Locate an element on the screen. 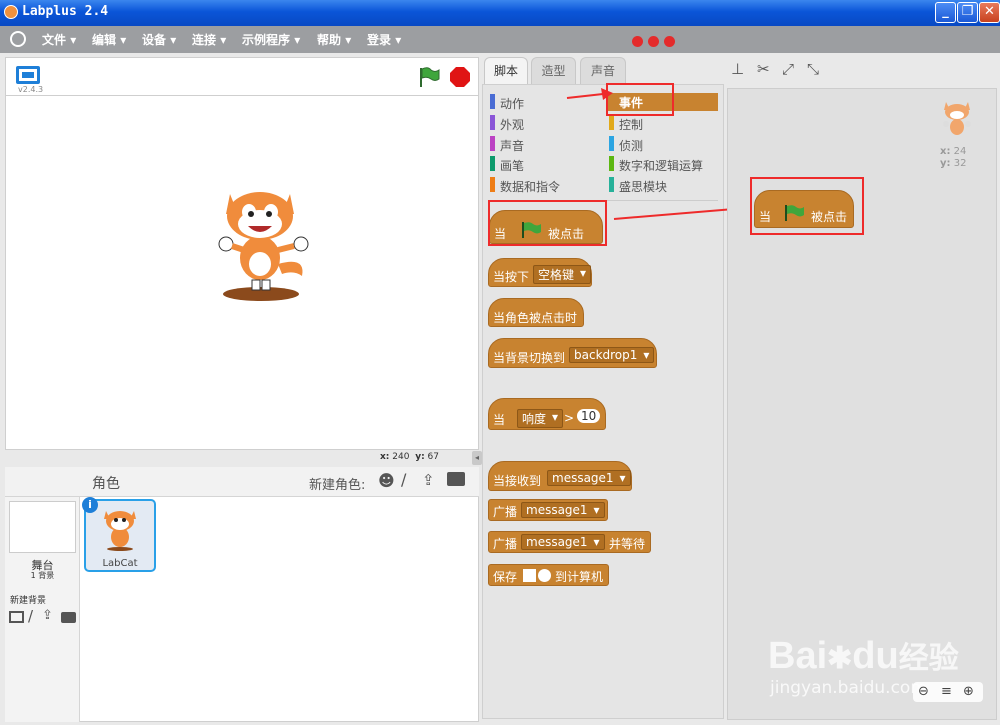 This screenshot has height=725, width=1000. save-round-slot is located at coordinates (544, 575).